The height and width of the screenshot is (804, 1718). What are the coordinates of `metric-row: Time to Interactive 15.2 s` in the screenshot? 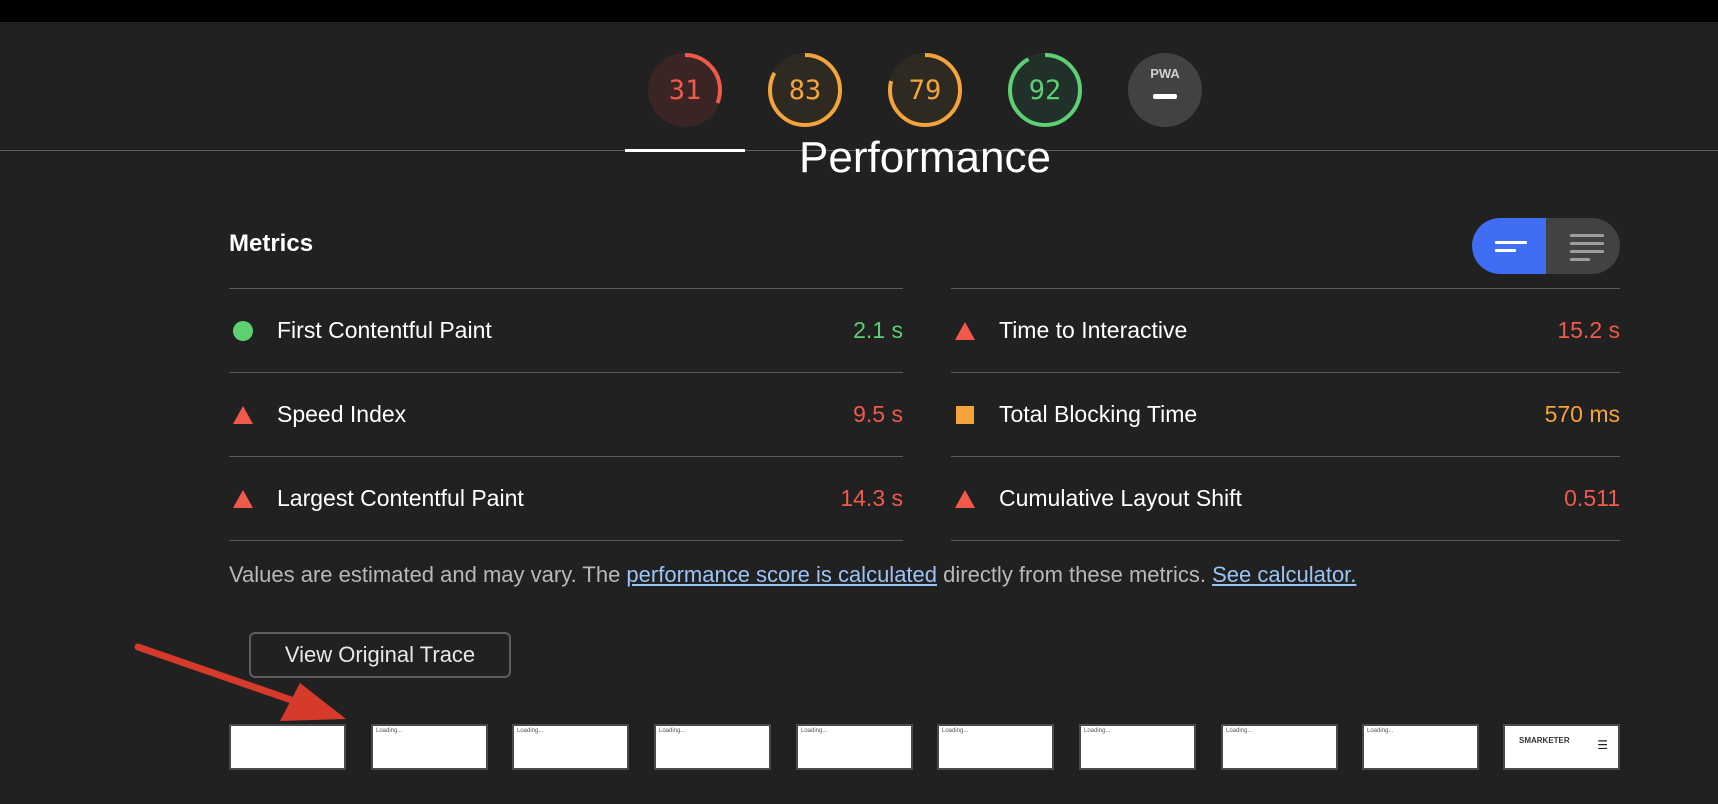 It's located at (1285, 330).